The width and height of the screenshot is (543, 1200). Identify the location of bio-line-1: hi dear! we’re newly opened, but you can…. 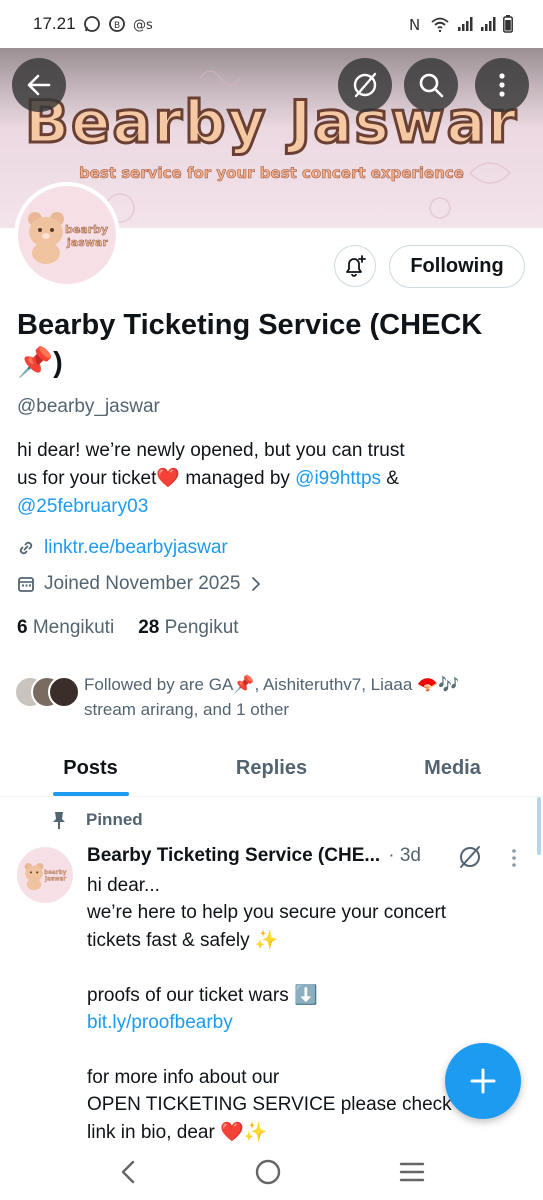
(211, 450).